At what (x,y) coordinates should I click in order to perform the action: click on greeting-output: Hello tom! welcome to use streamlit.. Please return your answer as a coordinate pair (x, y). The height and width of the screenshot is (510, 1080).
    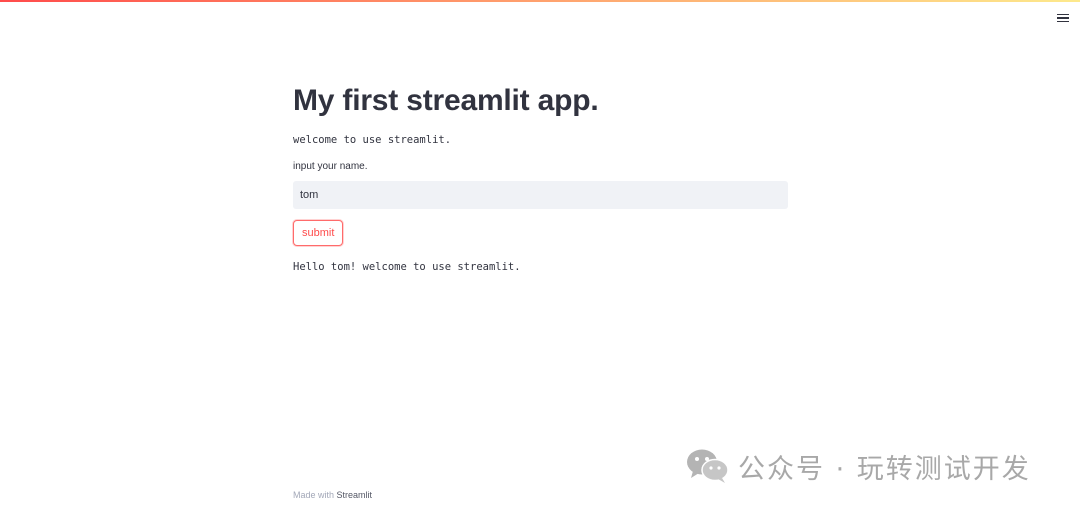
    Looking at the image, I should click on (407, 267).